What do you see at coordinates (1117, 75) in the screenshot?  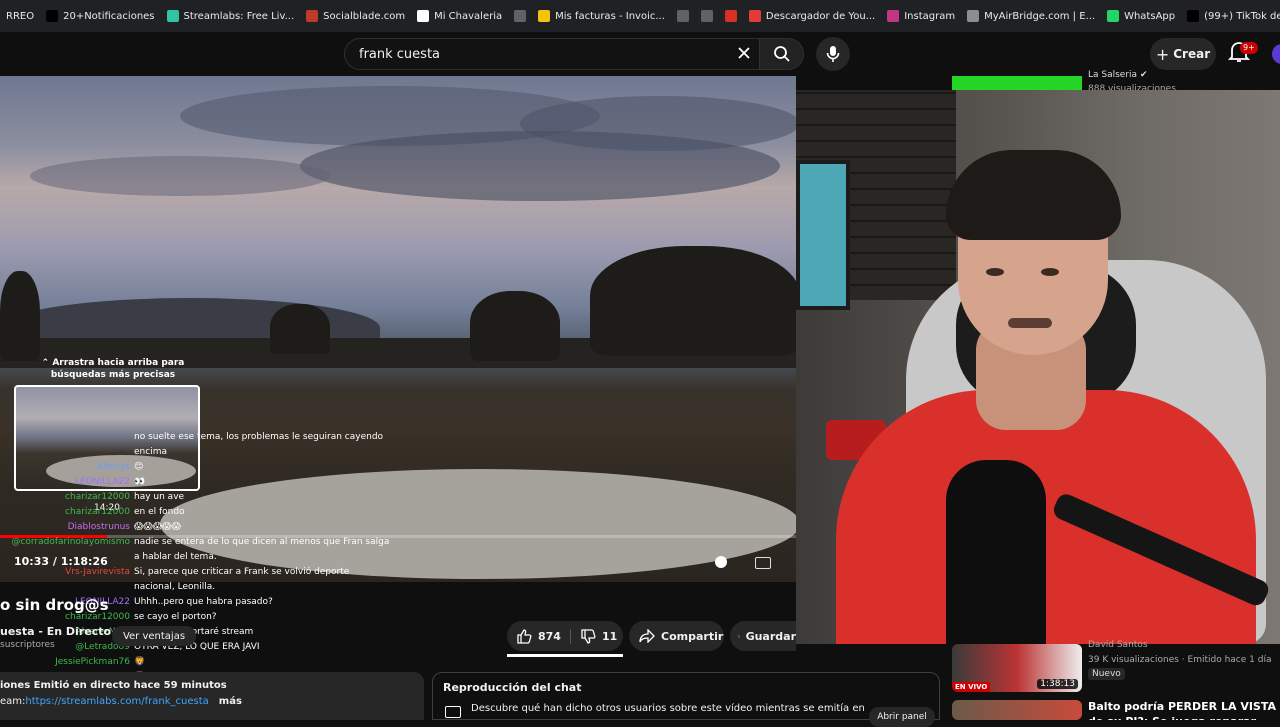 I see `suggestion-1-channel: La Salseria ✔` at bounding box center [1117, 75].